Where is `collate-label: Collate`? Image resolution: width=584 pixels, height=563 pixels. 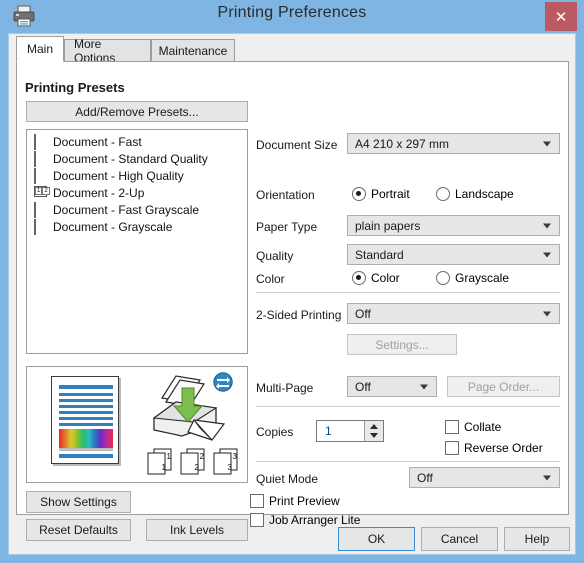
collate-label: Collate is located at coordinates (483, 427).